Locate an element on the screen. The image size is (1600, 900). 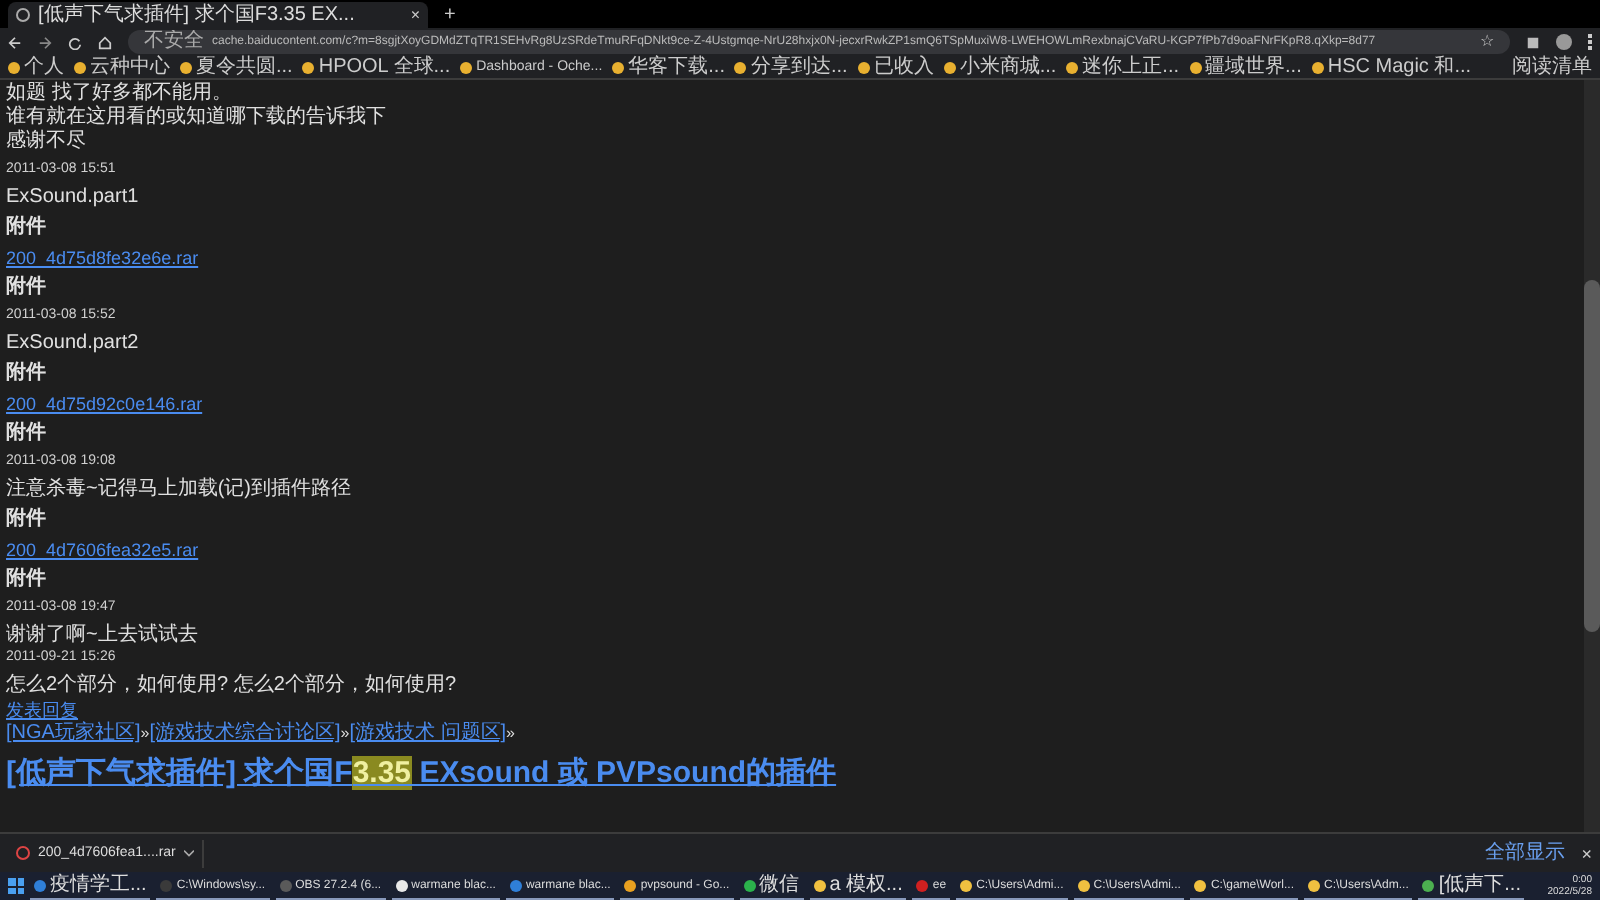
post-text: ExSound.part1 is located at coordinates (72, 198).